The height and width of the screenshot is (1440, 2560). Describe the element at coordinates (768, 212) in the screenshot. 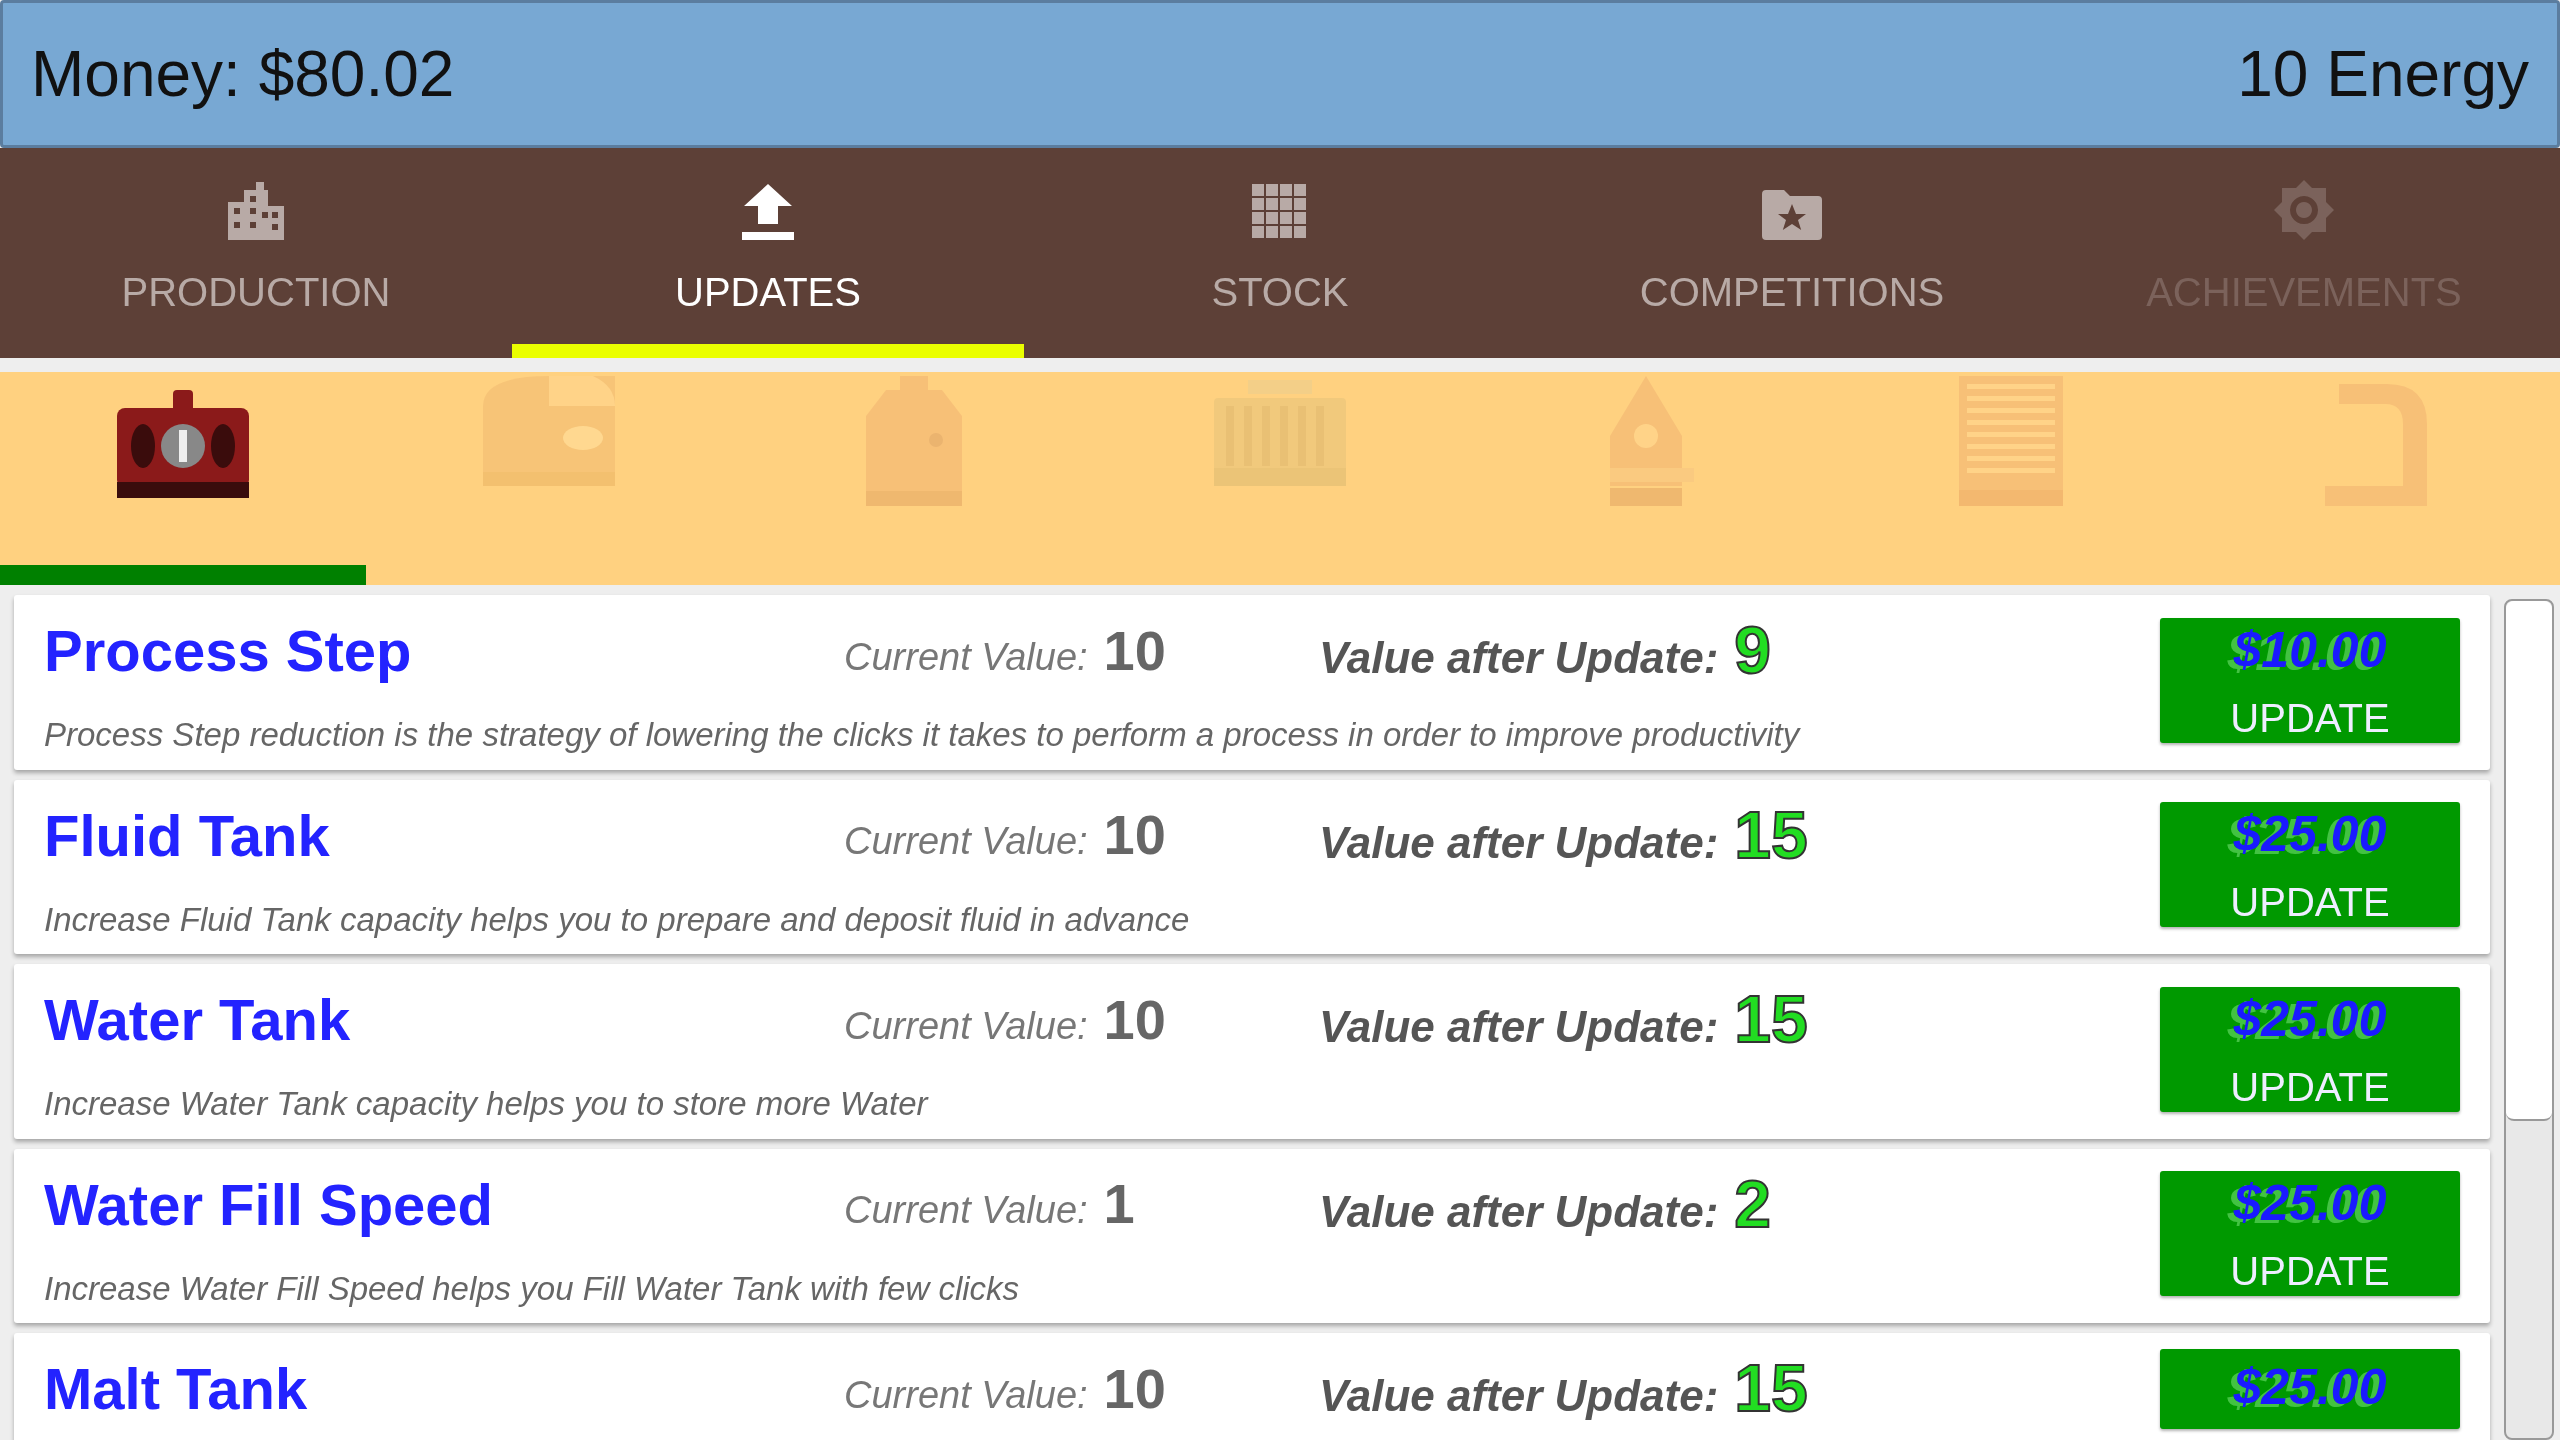

I see `upload-icon` at that location.